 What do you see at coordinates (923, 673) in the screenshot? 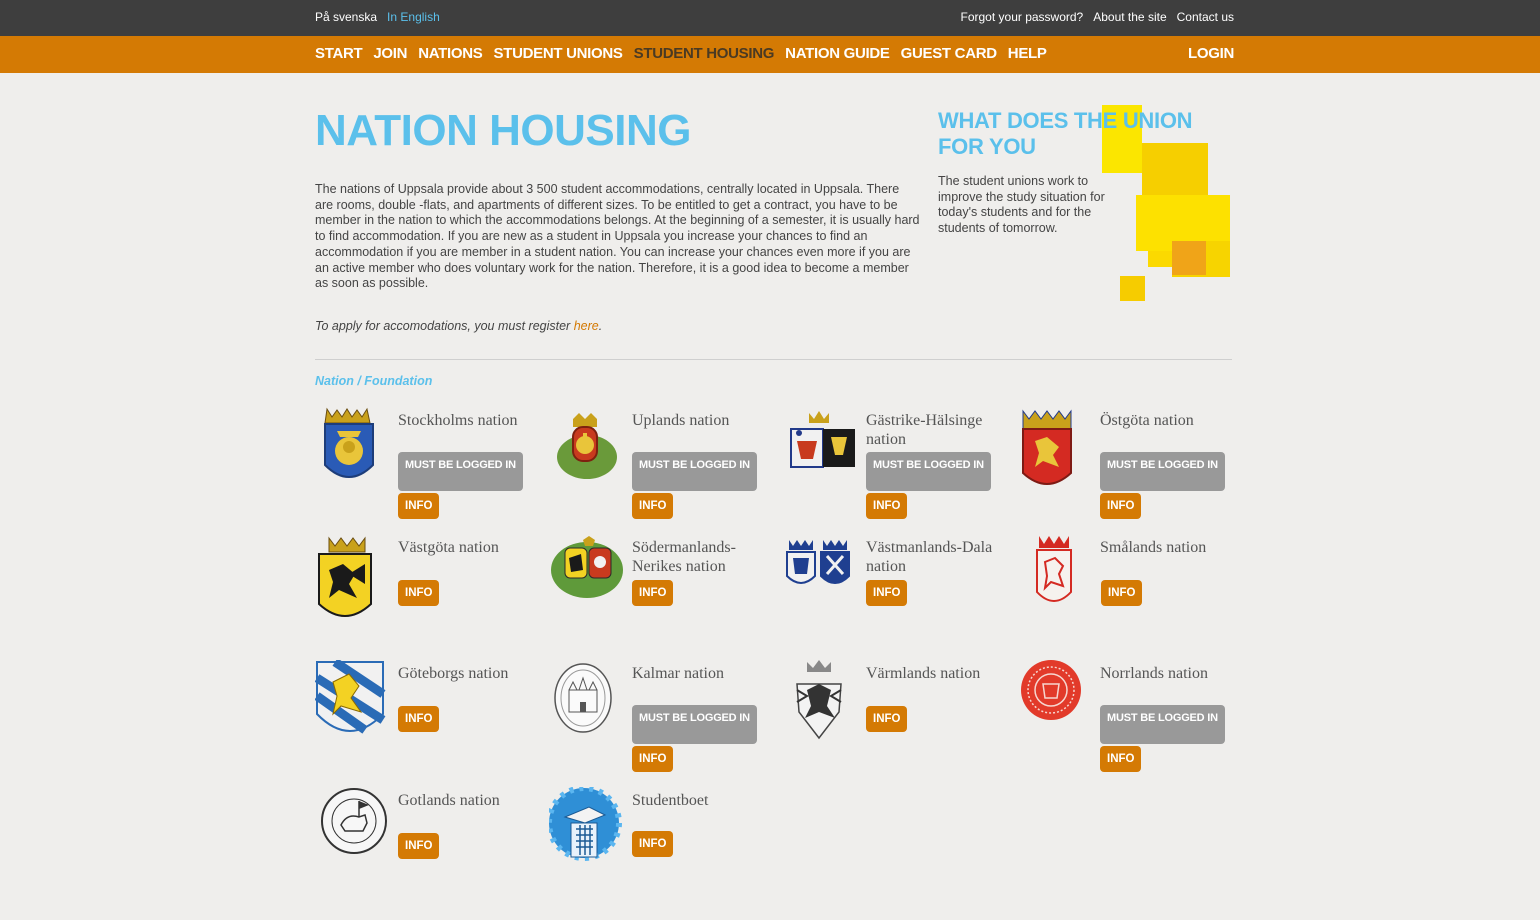
I see `nation-name: Värmlands nation` at bounding box center [923, 673].